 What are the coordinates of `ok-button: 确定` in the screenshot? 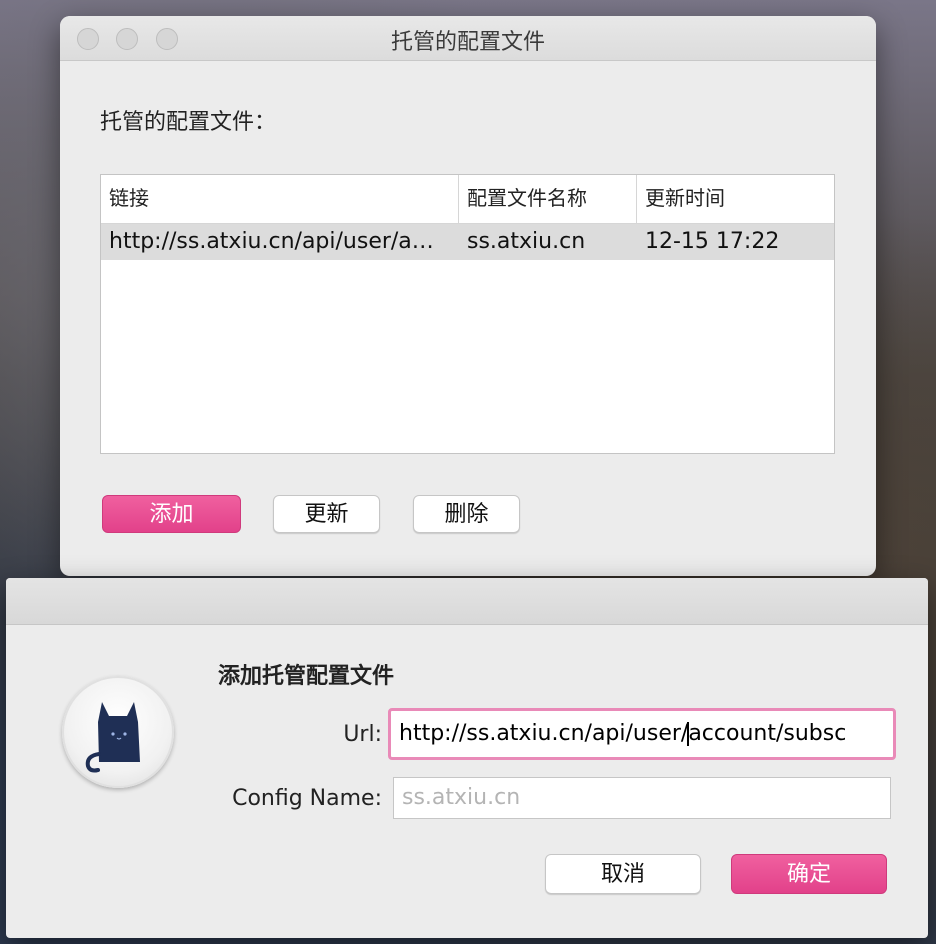 It's located at (809, 874).